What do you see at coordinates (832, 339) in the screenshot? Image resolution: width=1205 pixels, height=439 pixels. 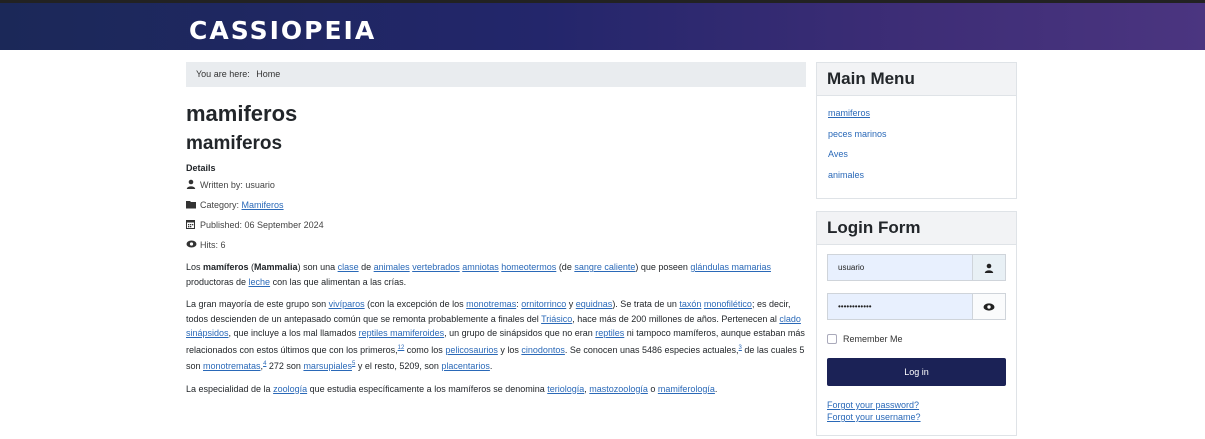 I see `remember-me-checkbox` at bounding box center [832, 339].